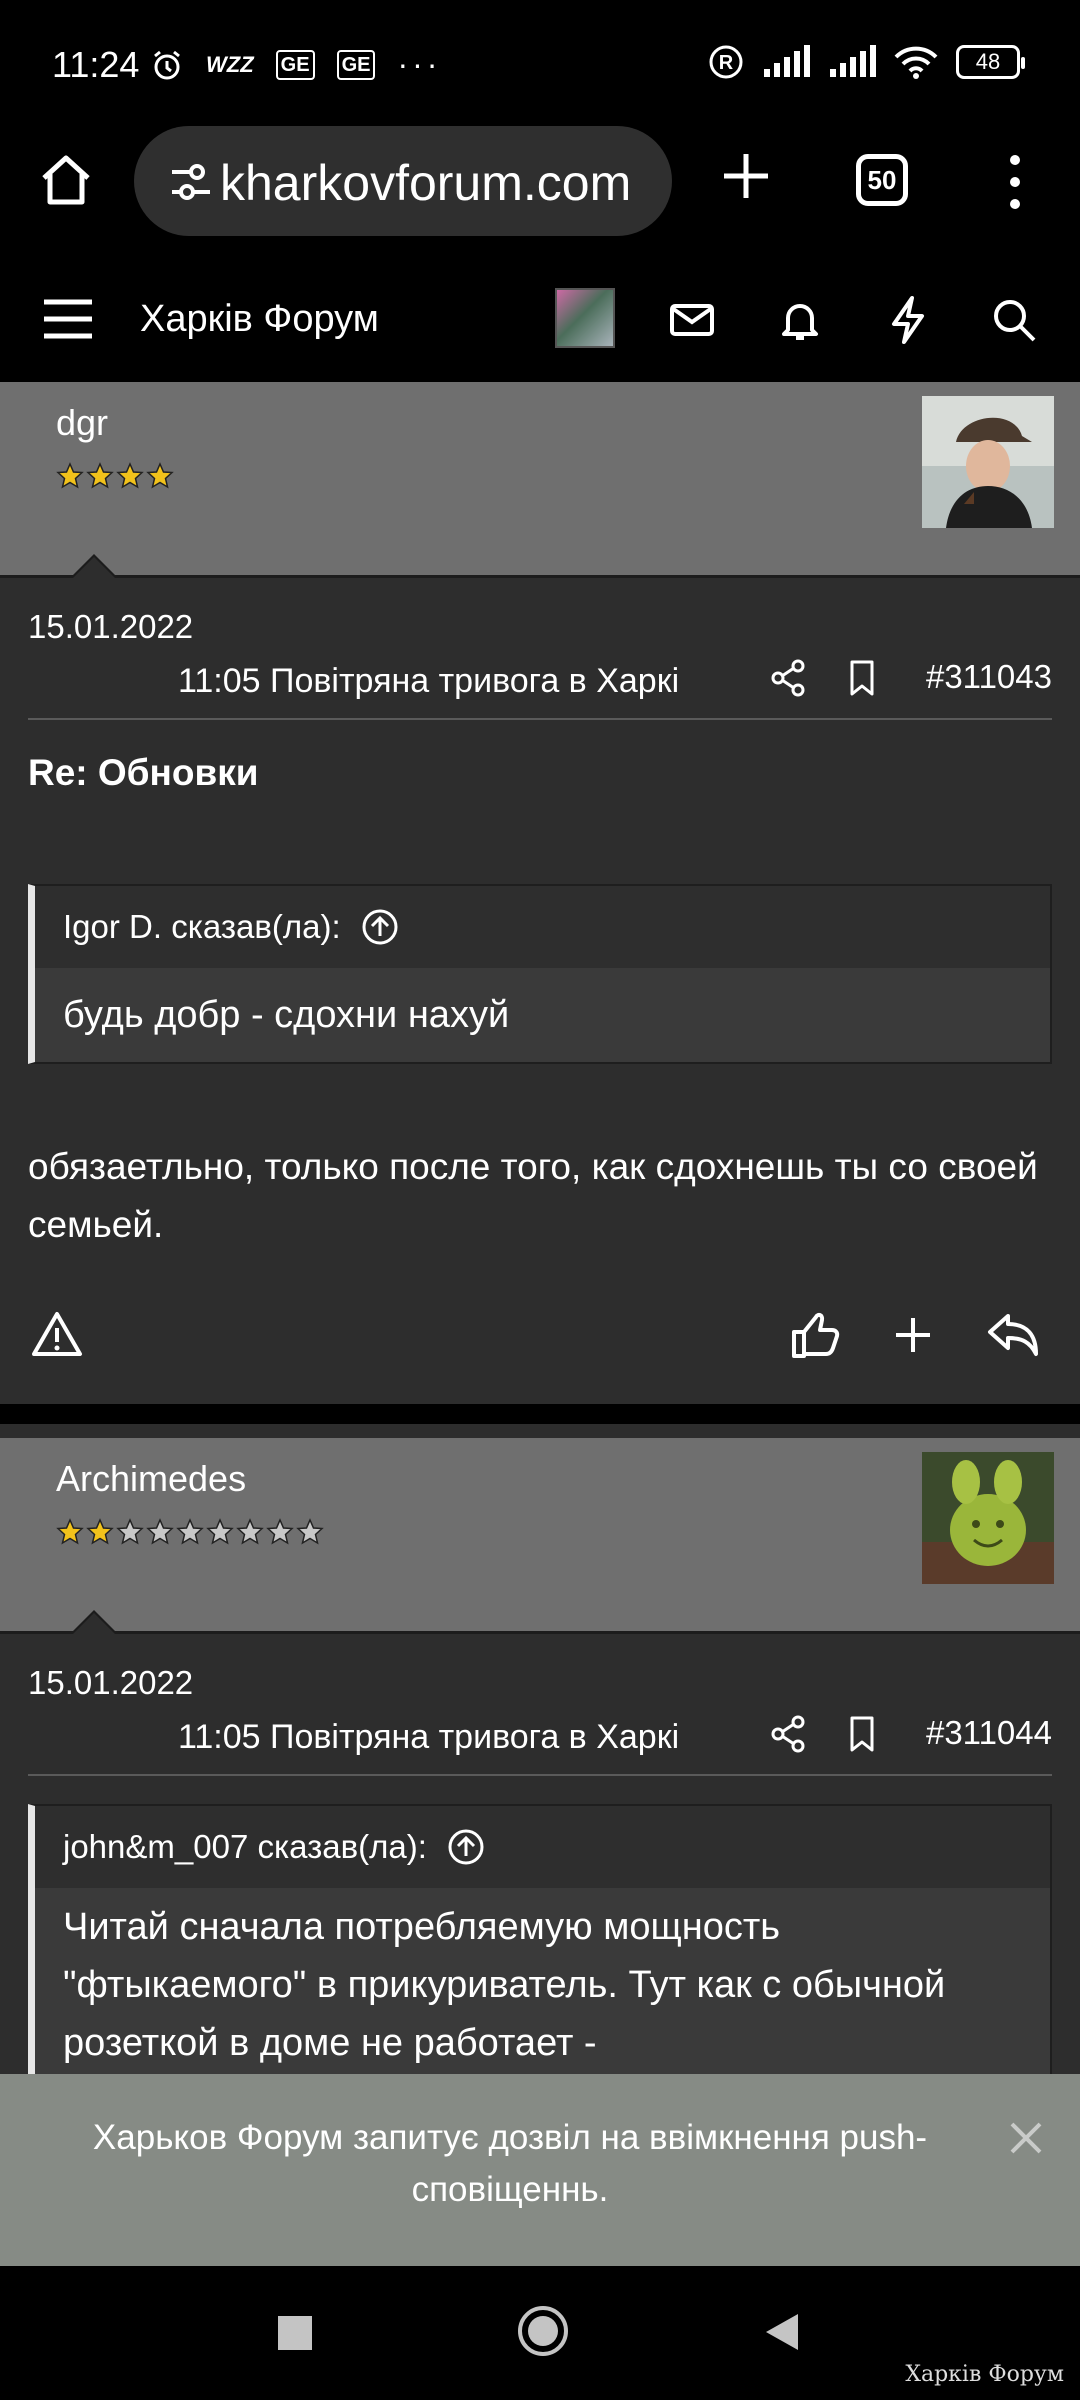  Describe the element at coordinates (202, 927) in the screenshot. I see `quote-author: Igor D. сказав(ла):` at that location.